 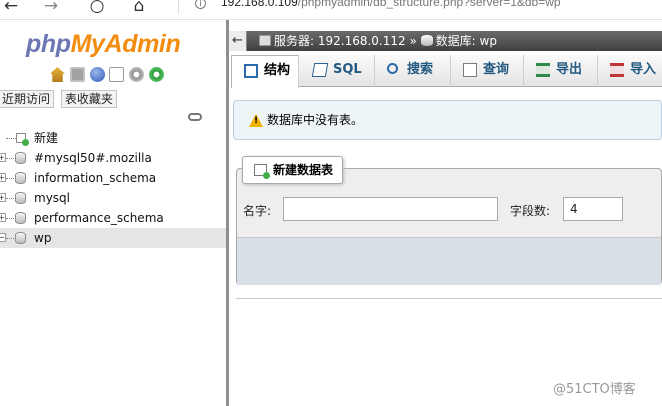 I want to click on server-icon, so click(x=265, y=40).